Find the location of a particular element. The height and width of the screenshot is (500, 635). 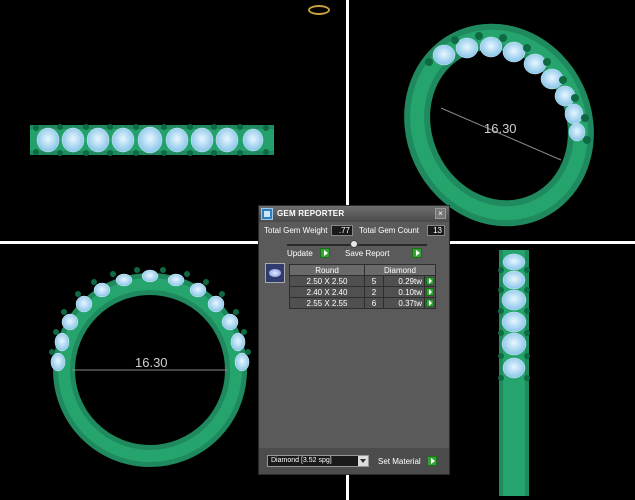

update-button is located at coordinates (325, 253).